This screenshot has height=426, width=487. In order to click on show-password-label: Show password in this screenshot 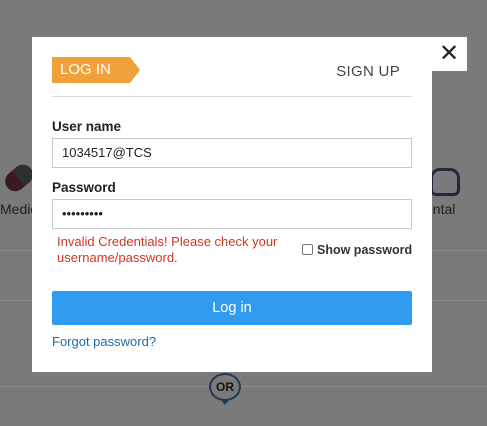, I will do `click(365, 250)`.